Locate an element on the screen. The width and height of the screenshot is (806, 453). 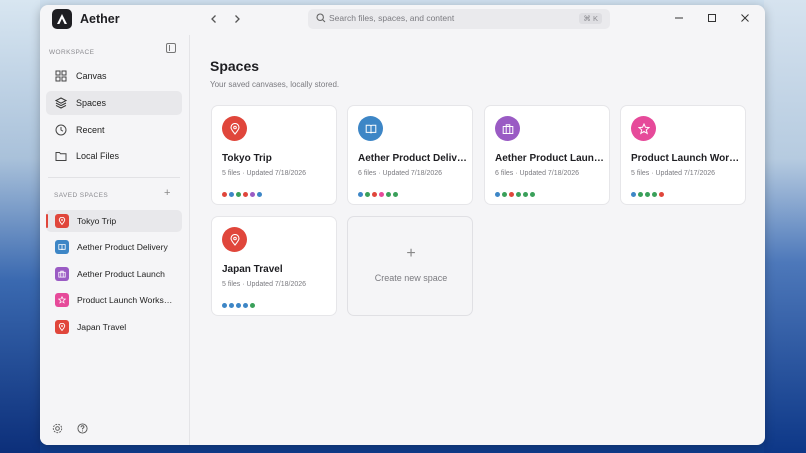
search-icon is located at coordinates (321, 18).